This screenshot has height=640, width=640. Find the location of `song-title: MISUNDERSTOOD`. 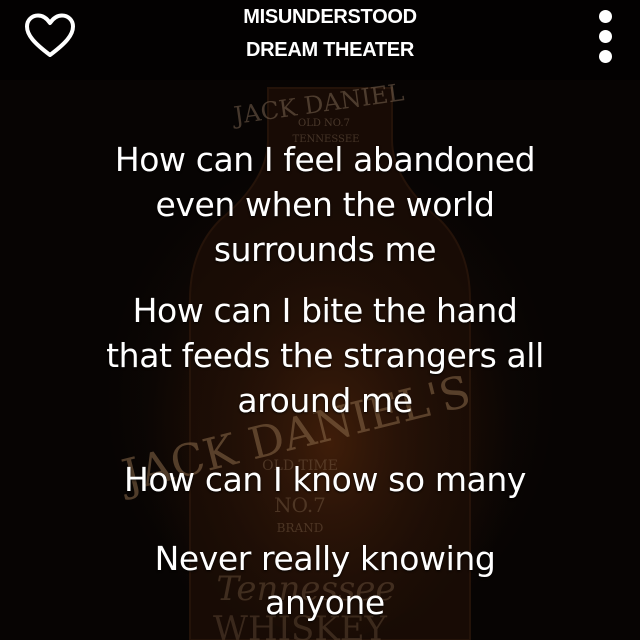

song-title: MISUNDERSTOOD is located at coordinates (330, 17).